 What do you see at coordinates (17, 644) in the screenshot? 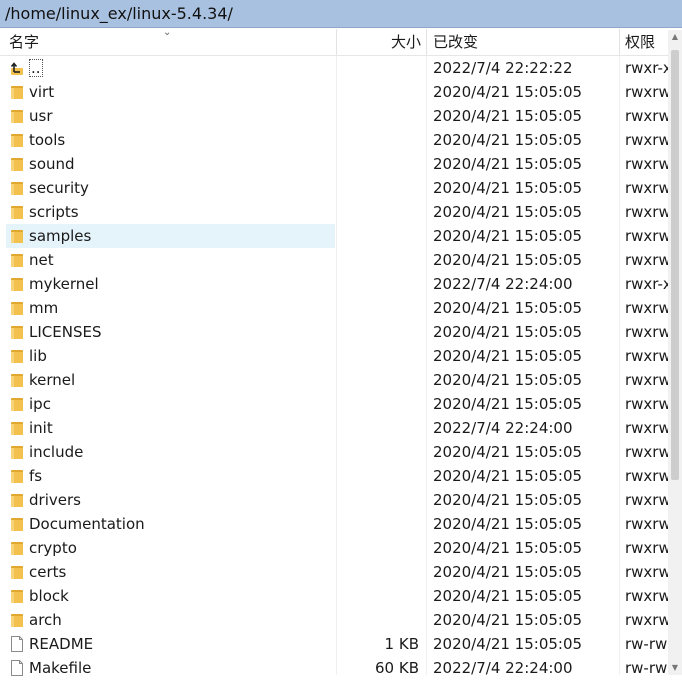
I see `file-icon` at bounding box center [17, 644].